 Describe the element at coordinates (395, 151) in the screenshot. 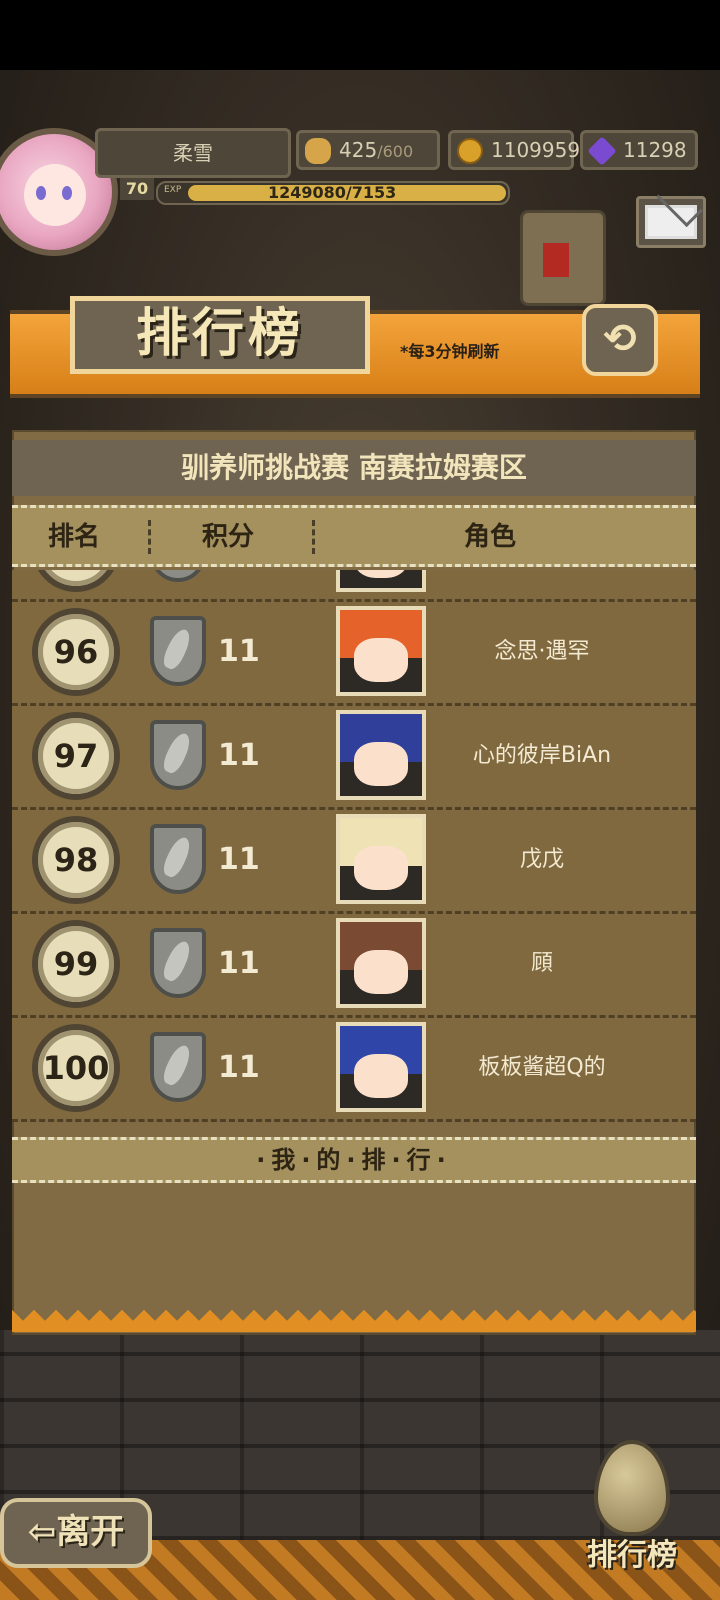

I see `stamina-max: /600` at that location.